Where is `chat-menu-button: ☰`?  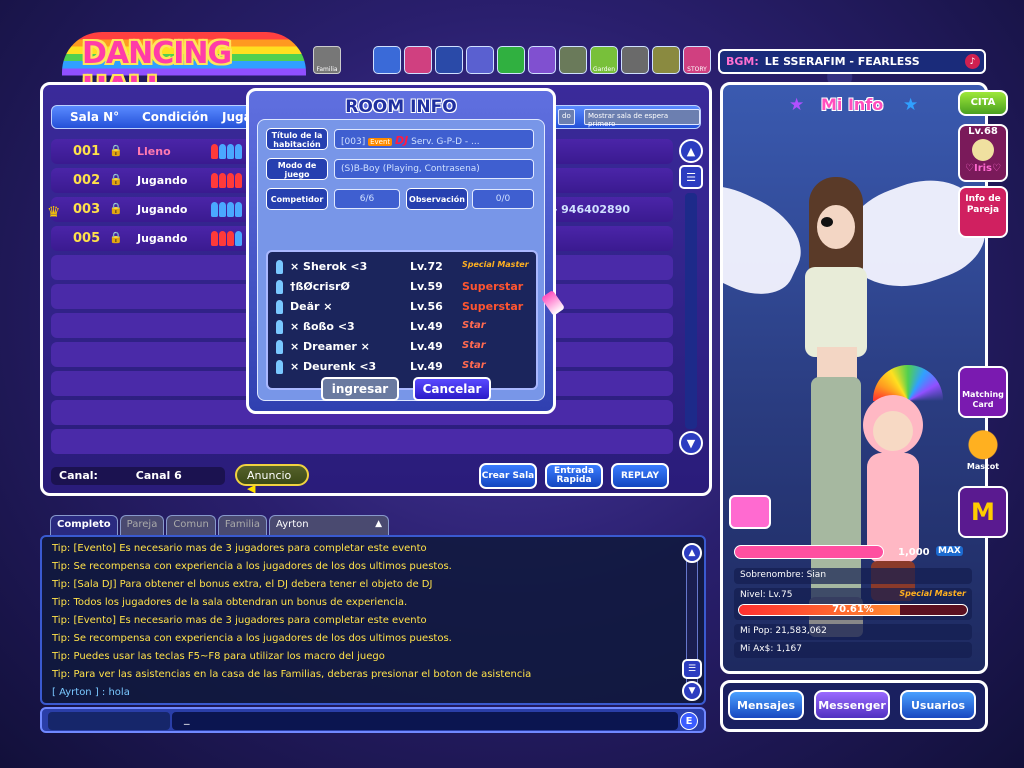
chat-menu-button: ☰ is located at coordinates (692, 669).